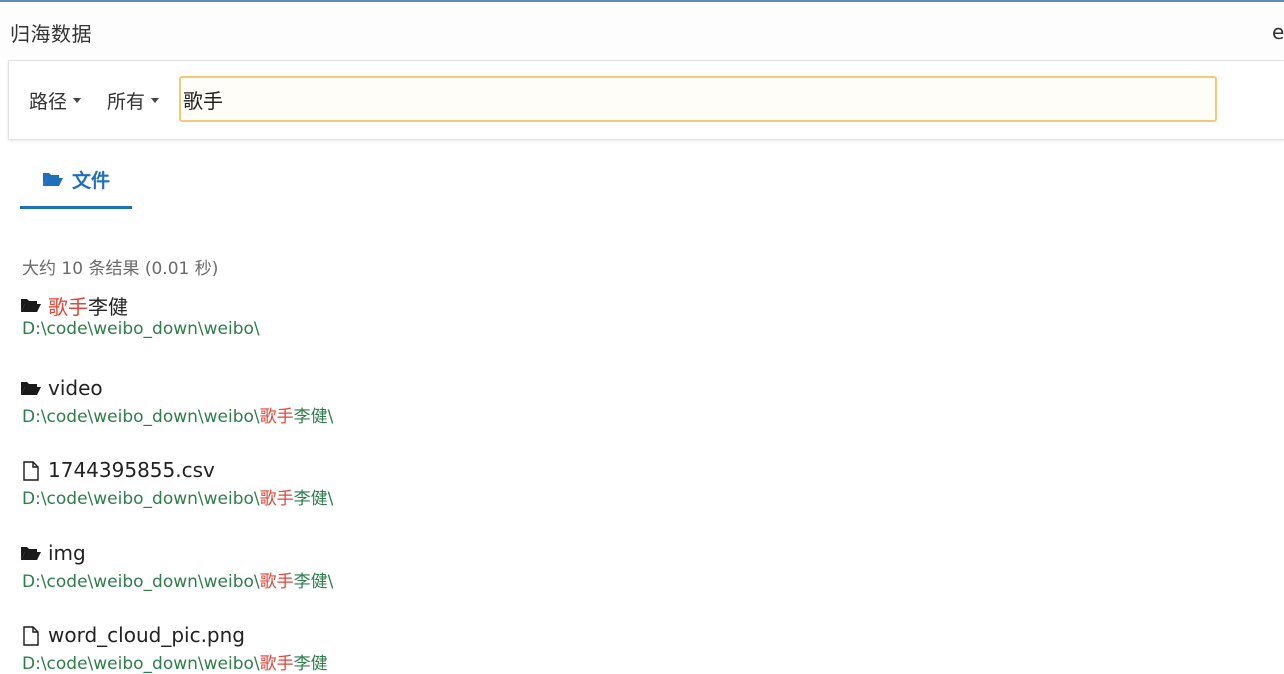 The width and height of the screenshot is (1284, 674). I want to click on result-name: 1744395855.csv, so click(131, 470).